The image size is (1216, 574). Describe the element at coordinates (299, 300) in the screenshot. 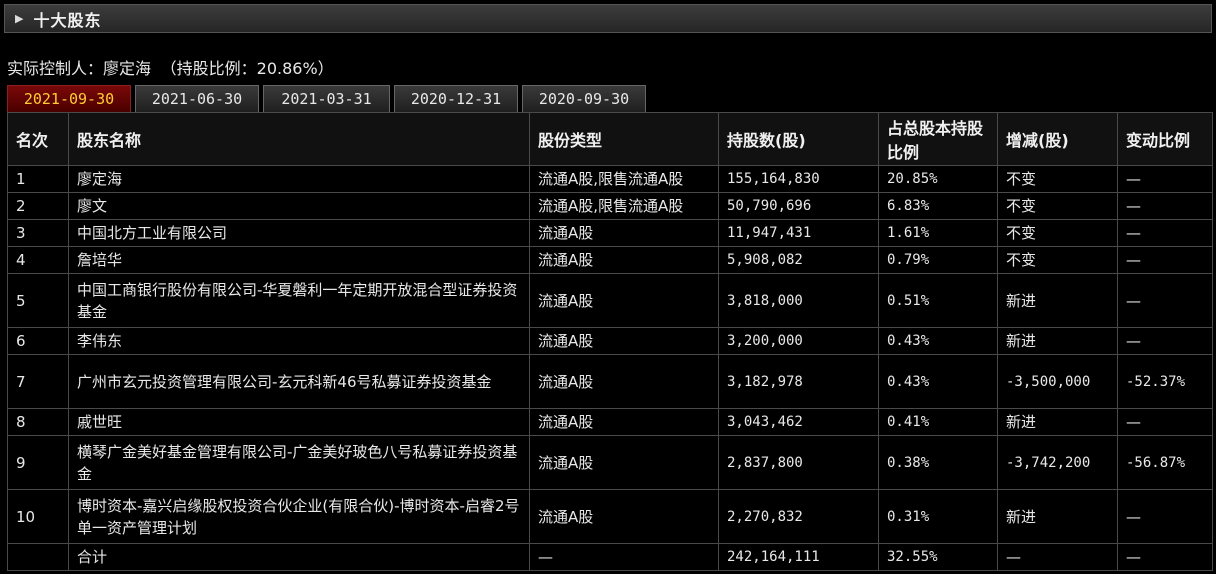

I see `cell-shareholder-name: 中国工商银行股份有限公司-华夏磐利一年定期开放混合型证券投资基金` at that location.